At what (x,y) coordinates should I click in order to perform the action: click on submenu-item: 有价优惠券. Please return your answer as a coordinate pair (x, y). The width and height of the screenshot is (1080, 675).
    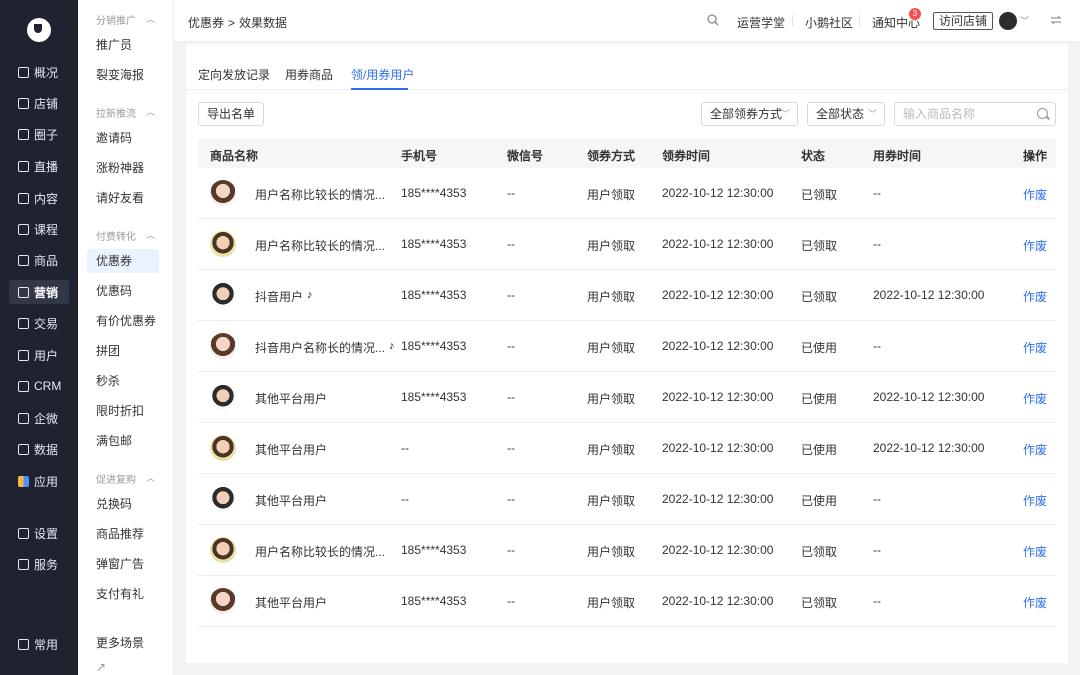
    Looking at the image, I should click on (123, 321).